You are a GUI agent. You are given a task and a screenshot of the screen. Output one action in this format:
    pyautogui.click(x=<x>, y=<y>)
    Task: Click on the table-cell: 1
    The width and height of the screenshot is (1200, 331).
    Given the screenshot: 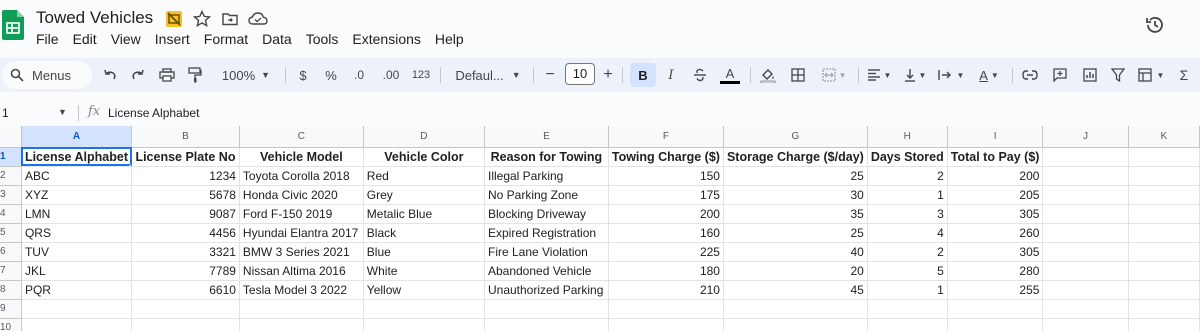 What is the action you would take?
    pyautogui.click(x=907, y=289)
    